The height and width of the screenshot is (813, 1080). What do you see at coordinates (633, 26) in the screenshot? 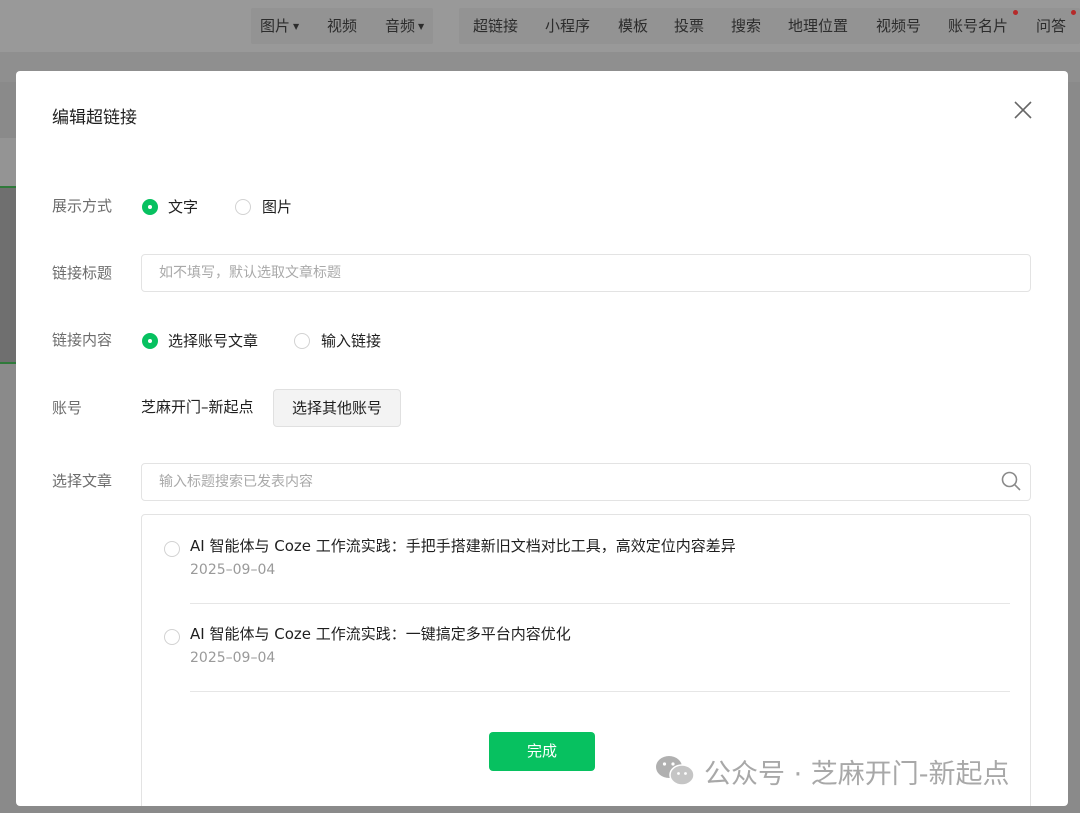
I see `toolbar-template: 模板` at bounding box center [633, 26].